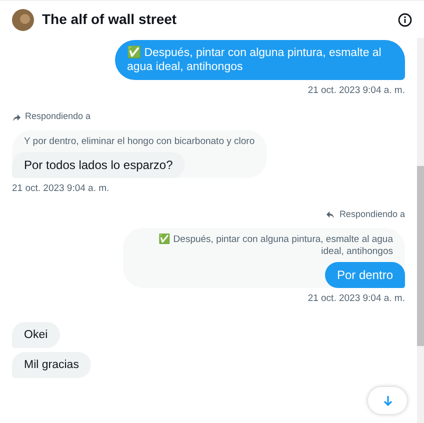  What do you see at coordinates (260, 60) in the screenshot?
I see `message-bubble: ✅ Después, pintar con alguna pintura, esmalte al agua ideal, antihongos` at bounding box center [260, 60].